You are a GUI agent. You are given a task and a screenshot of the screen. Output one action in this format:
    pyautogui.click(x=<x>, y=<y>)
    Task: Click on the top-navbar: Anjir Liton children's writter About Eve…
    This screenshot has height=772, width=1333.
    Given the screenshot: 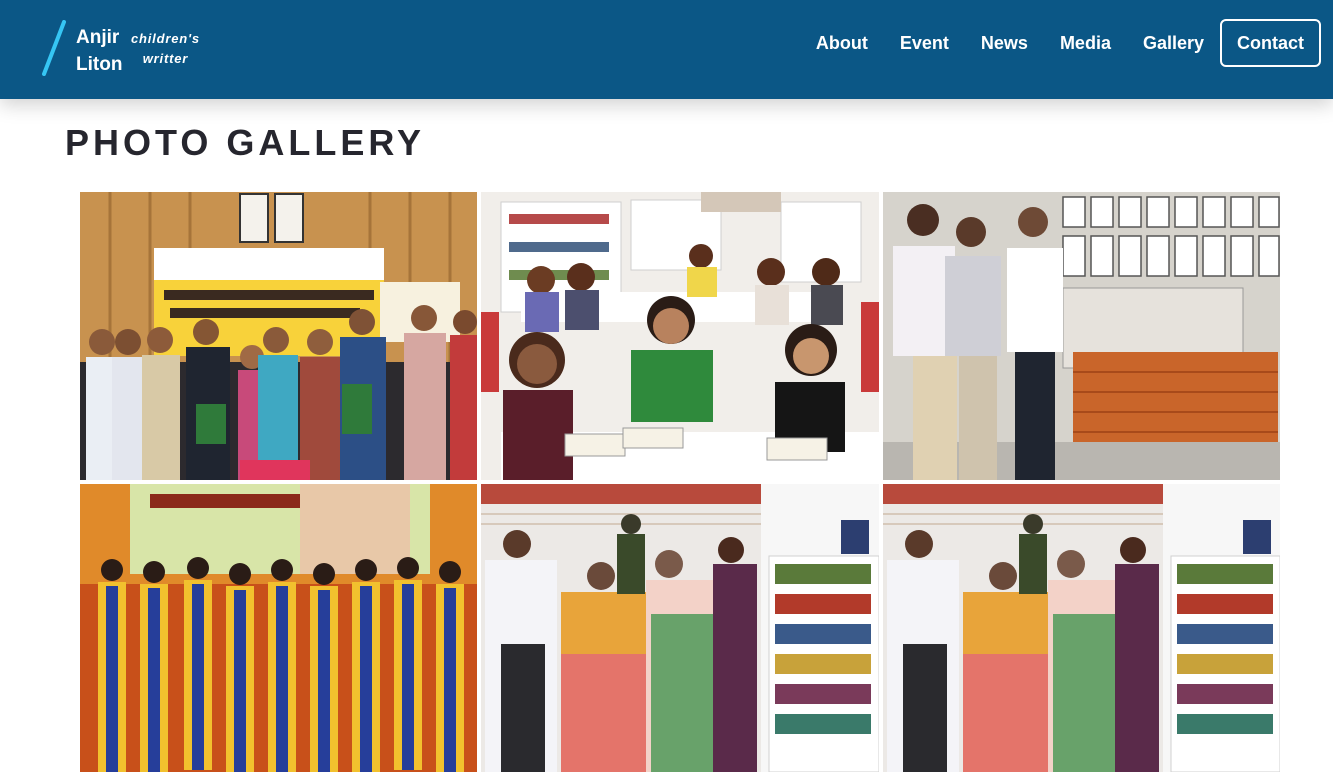 What is the action you would take?
    pyautogui.click(x=666, y=49)
    